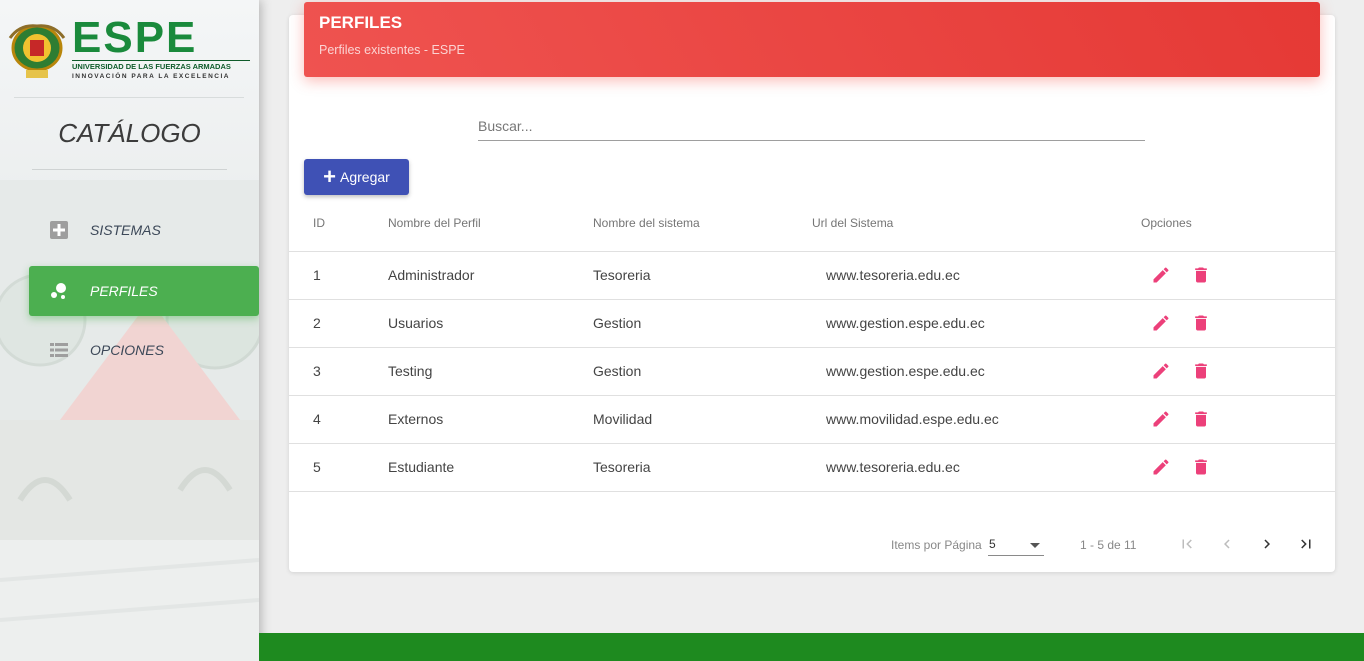 This screenshot has height=661, width=1364. What do you see at coordinates (852, 223) in the screenshot?
I see `column-header-url: Url del Sistema` at bounding box center [852, 223].